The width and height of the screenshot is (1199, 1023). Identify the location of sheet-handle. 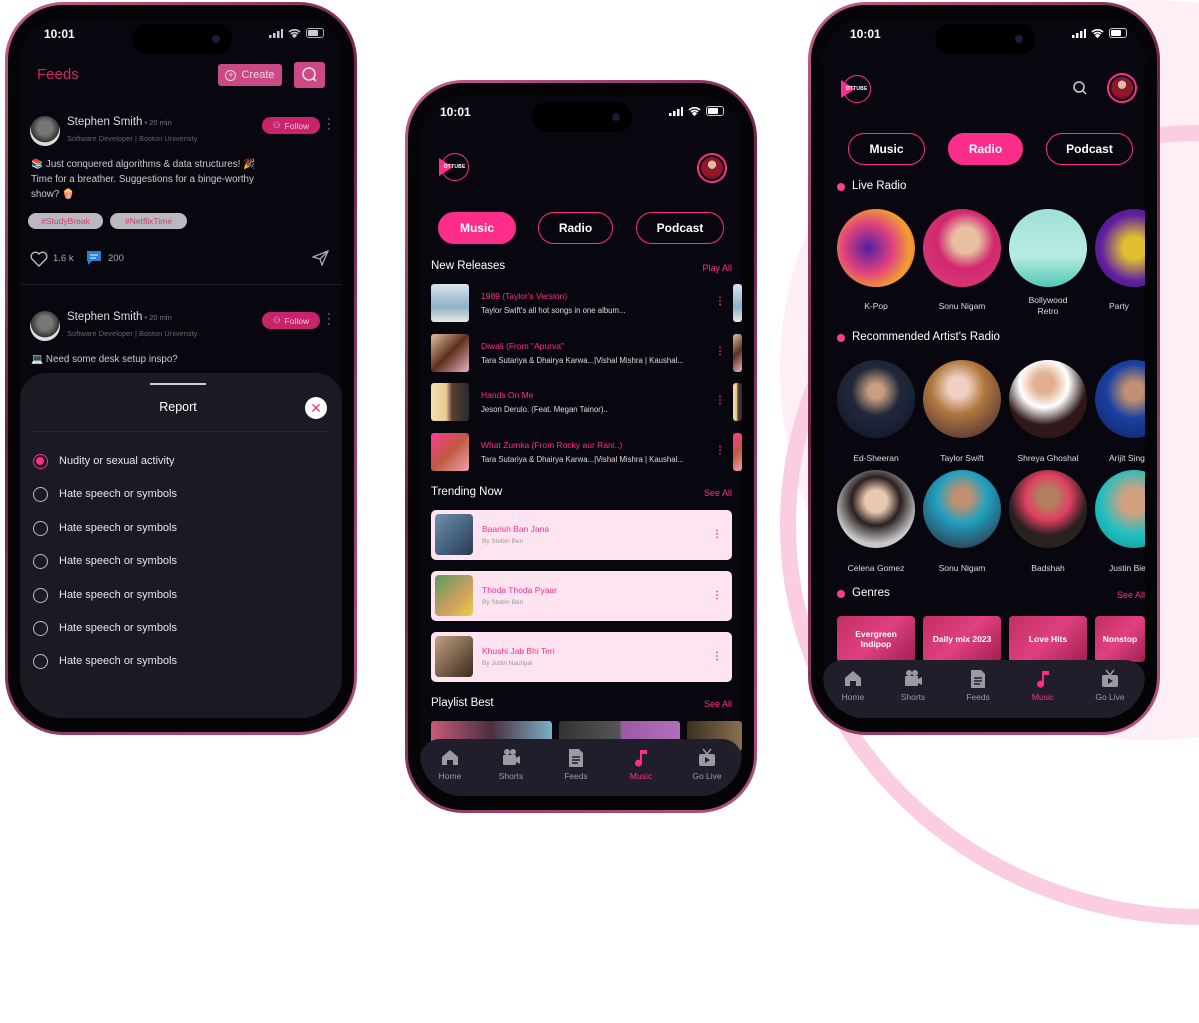
(178, 384).